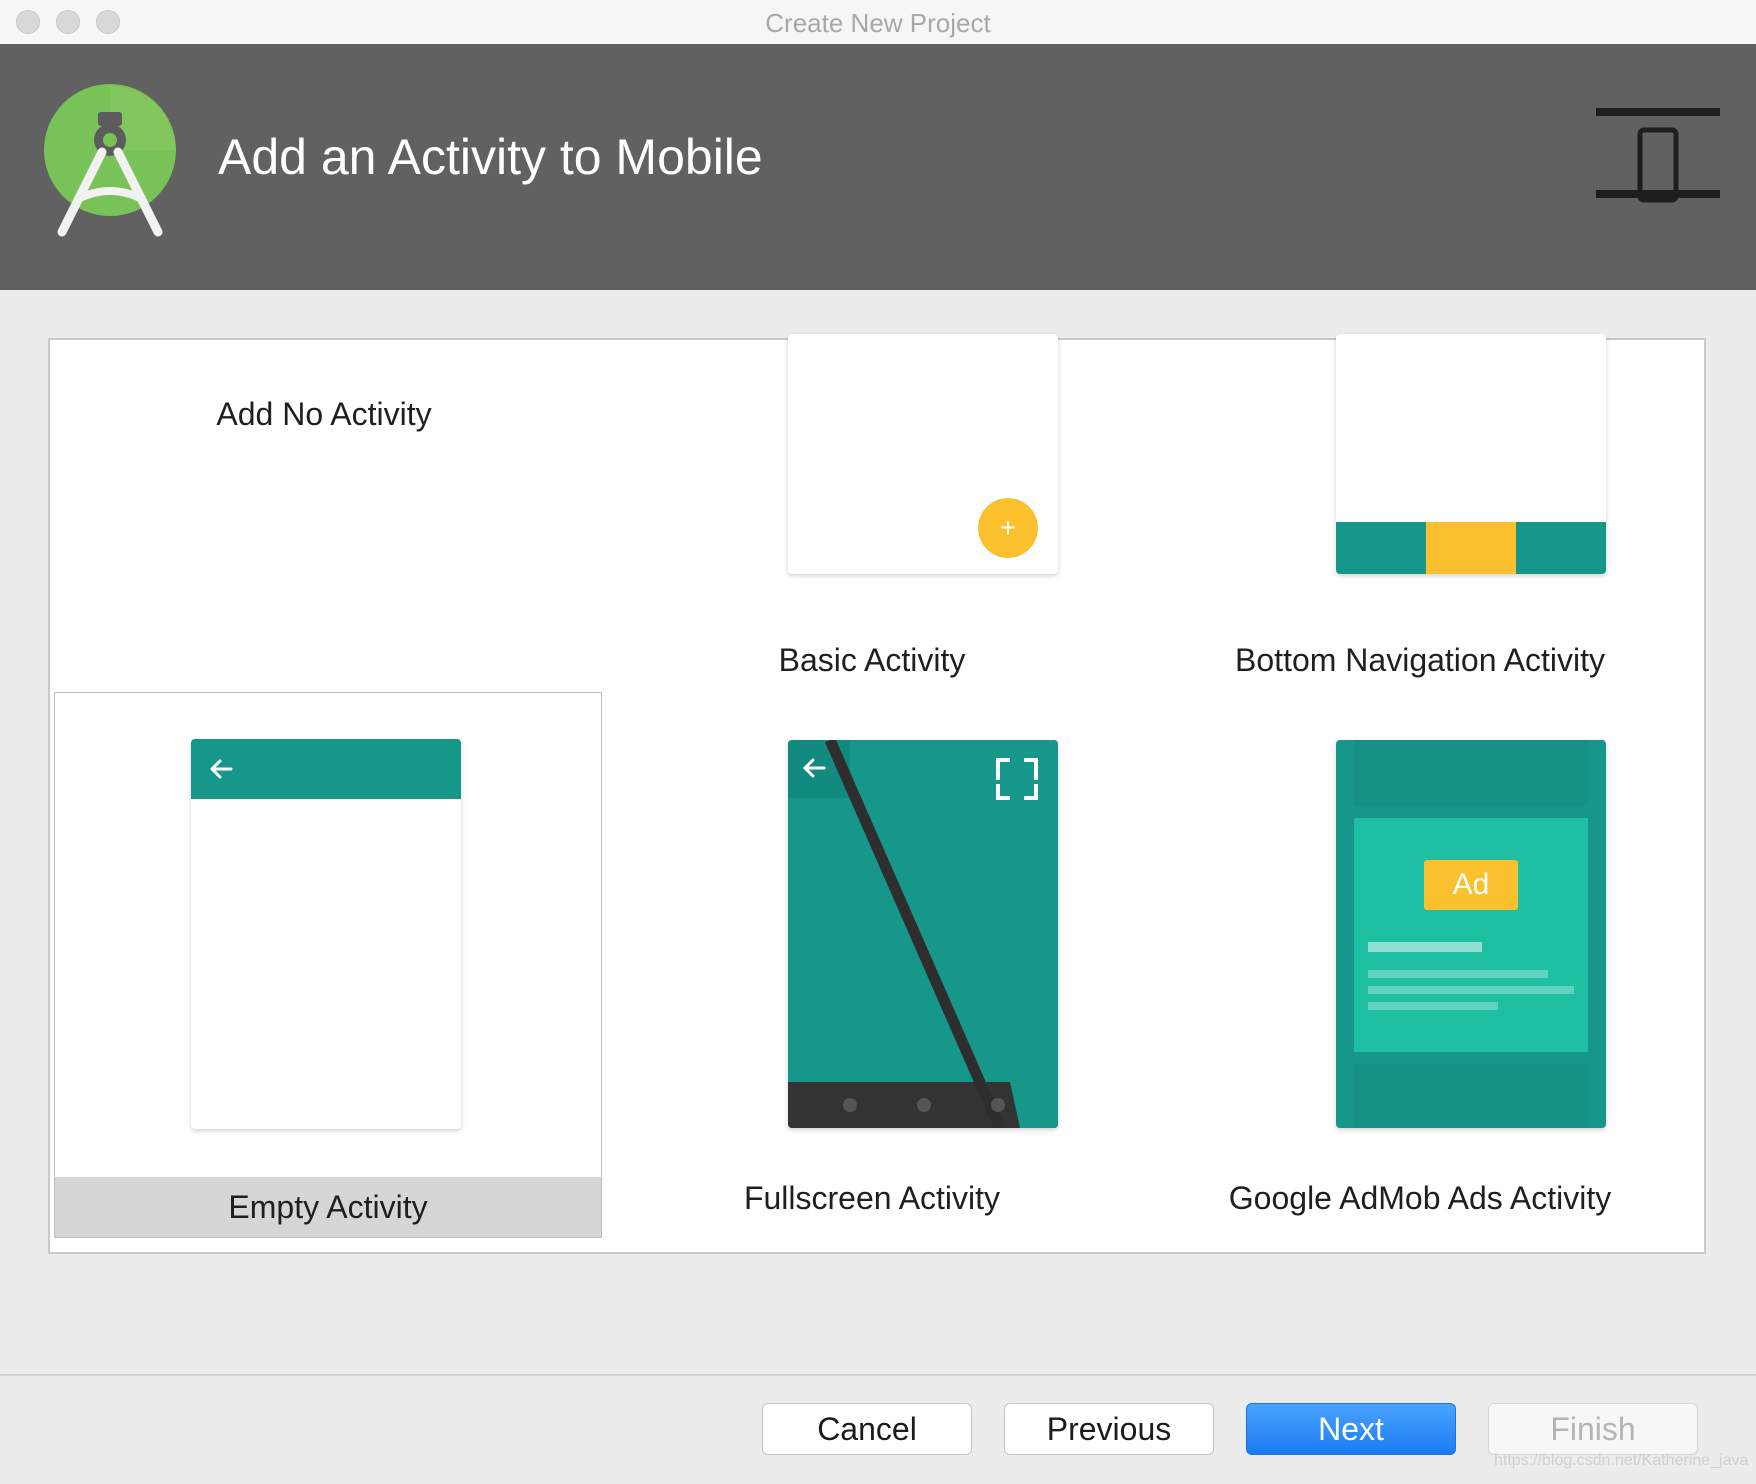 Image resolution: width=1756 pixels, height=1484 pixels. What do you see at coordinates (221, 769) in the screenshot?
I see `back-arrow-icon` at bounding box center [221, 769].